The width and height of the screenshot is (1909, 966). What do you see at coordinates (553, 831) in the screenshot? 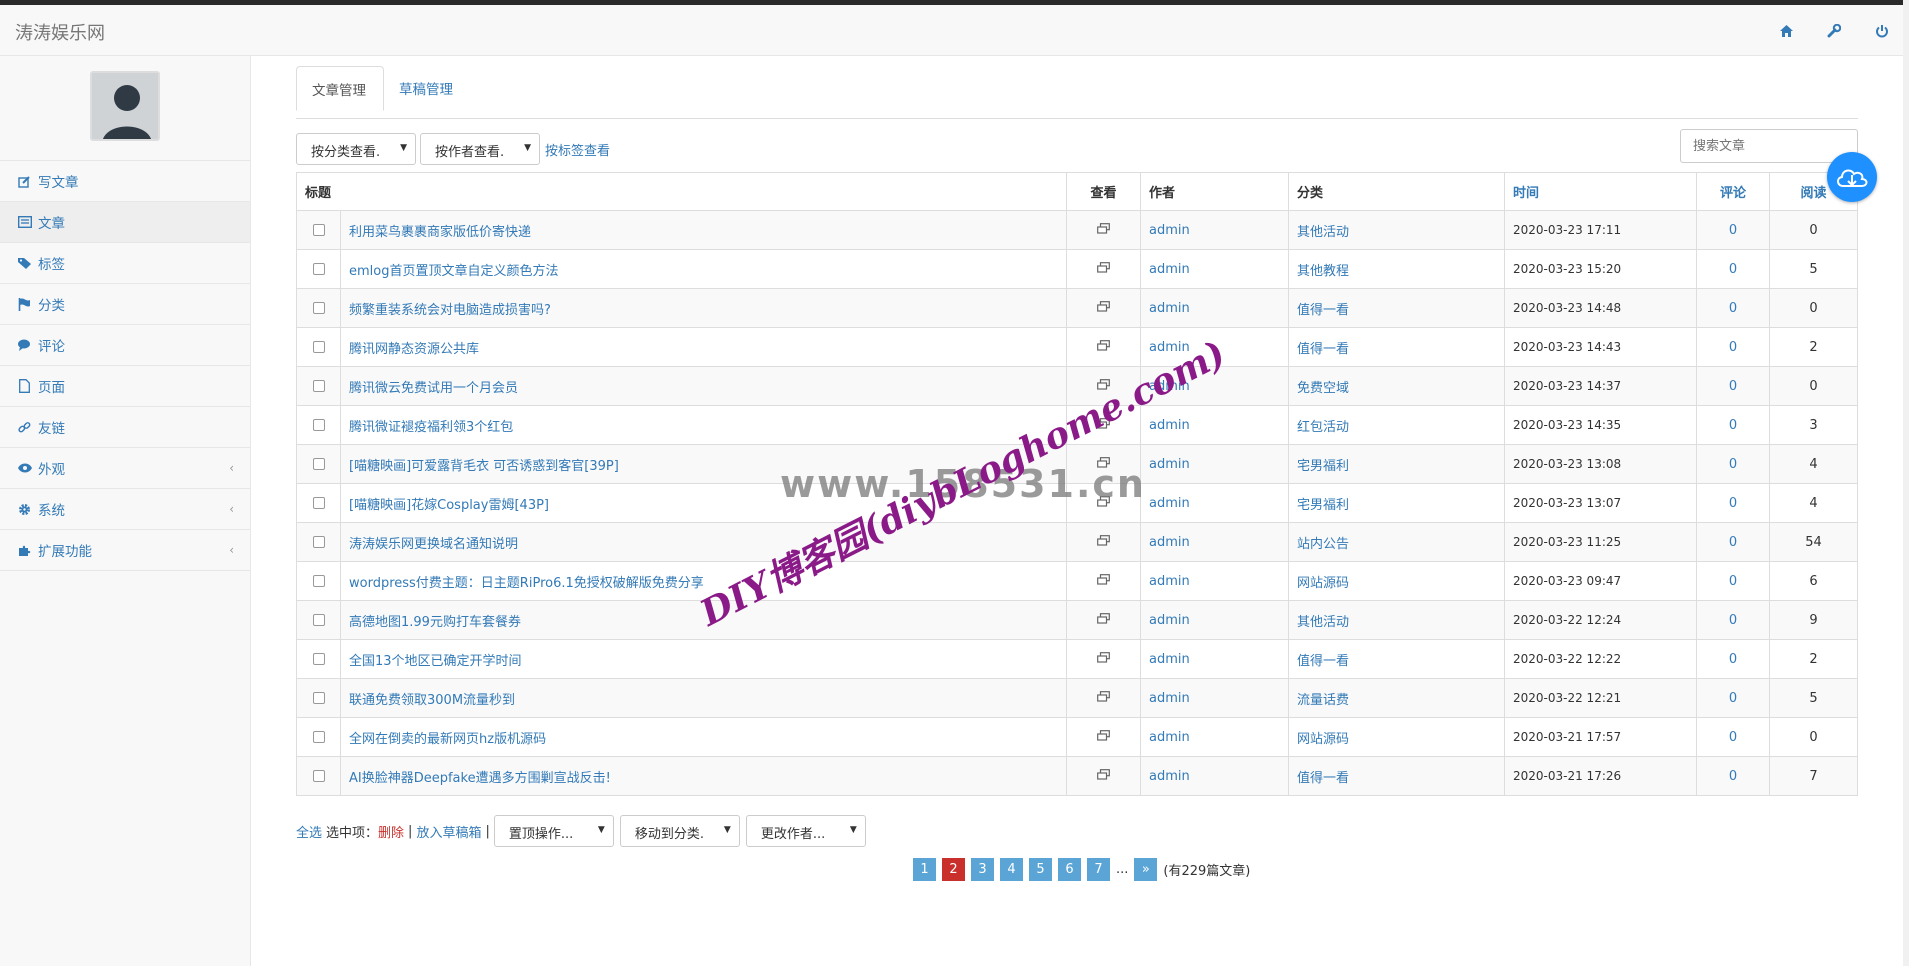
I see `pin-action-select: 置顶操作... ▼` at bounding box center [553, 831].